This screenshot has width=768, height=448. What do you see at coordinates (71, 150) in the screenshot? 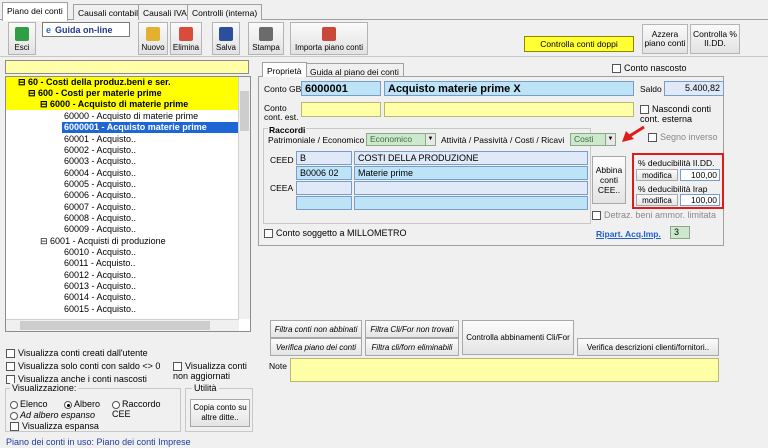
I see `tree-leaf: 60002 - Acquisto..` at bounding box center [71, 150].